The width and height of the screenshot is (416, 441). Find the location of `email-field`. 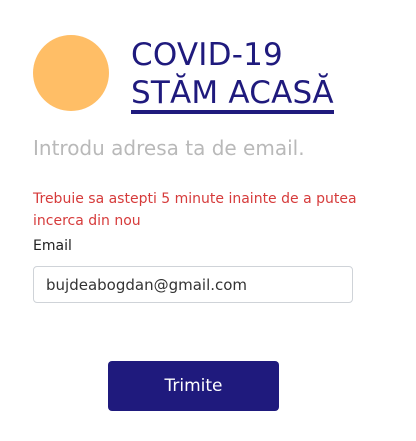

email-field is located at coordinates (193, 284).